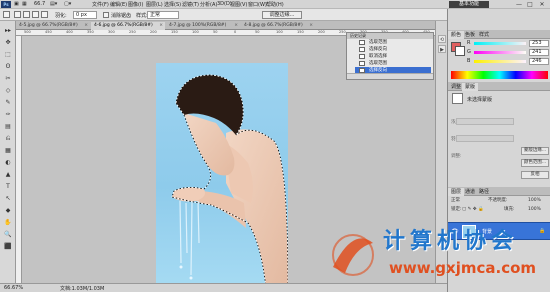 Image resolution: width=550 pixels, height=292 pixels. I want to click on menu-item-10: 帮助(H), so click(275, 4).